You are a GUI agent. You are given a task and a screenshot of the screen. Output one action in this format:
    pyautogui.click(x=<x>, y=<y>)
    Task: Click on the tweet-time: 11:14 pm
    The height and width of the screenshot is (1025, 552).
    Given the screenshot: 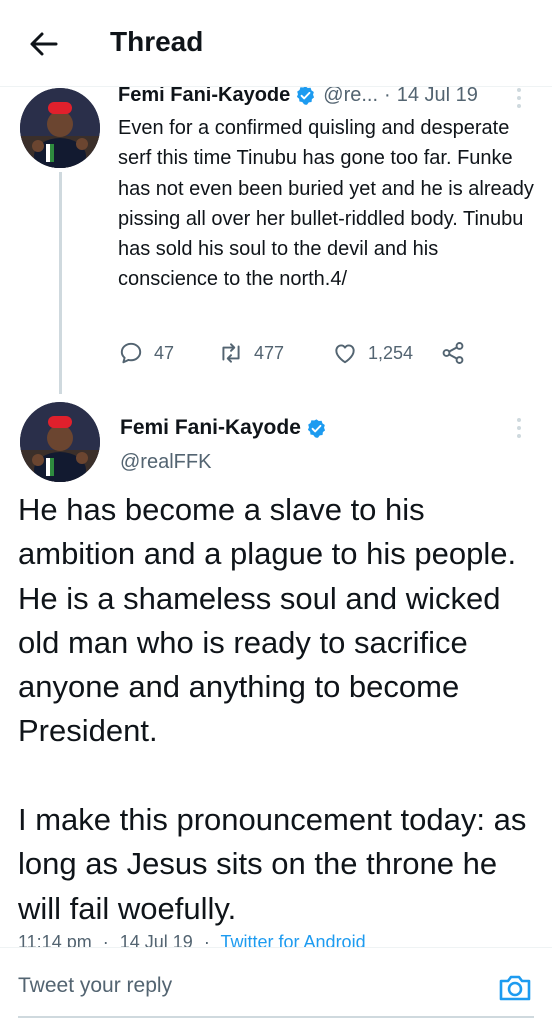 What is the action you would take?
    pyautogui.click(x=55, y=939)
    